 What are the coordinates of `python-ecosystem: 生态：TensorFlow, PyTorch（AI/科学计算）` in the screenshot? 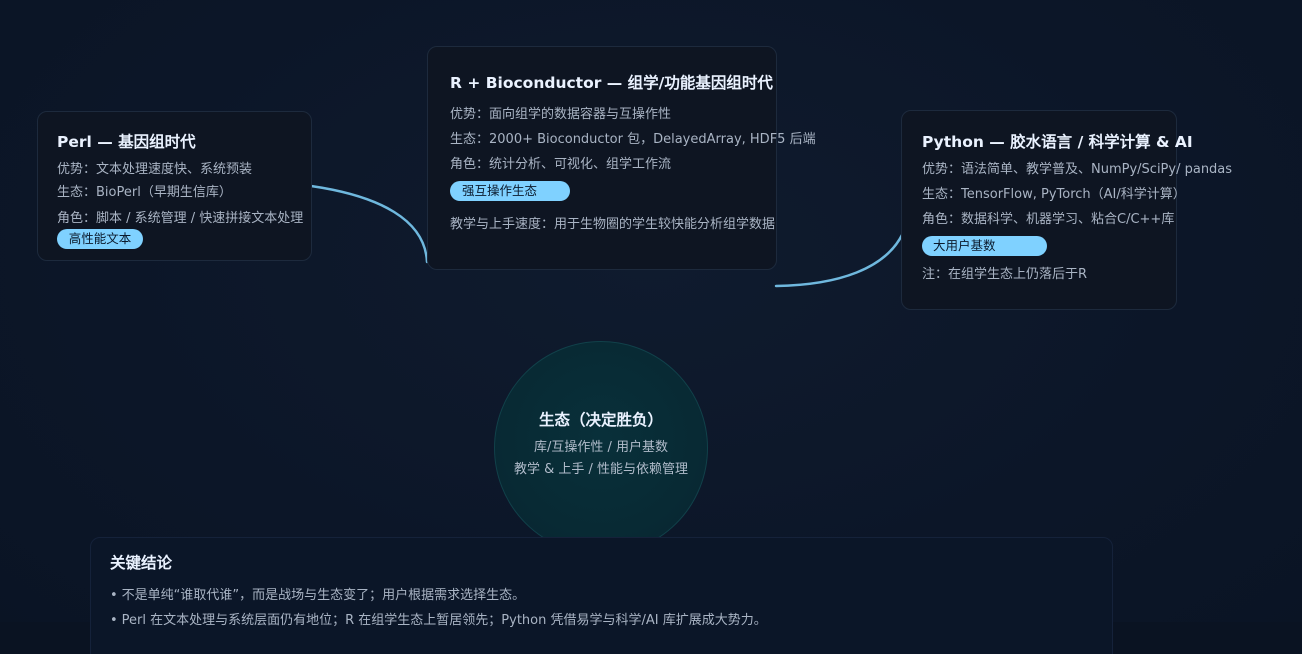 It's located at (1054, 194).